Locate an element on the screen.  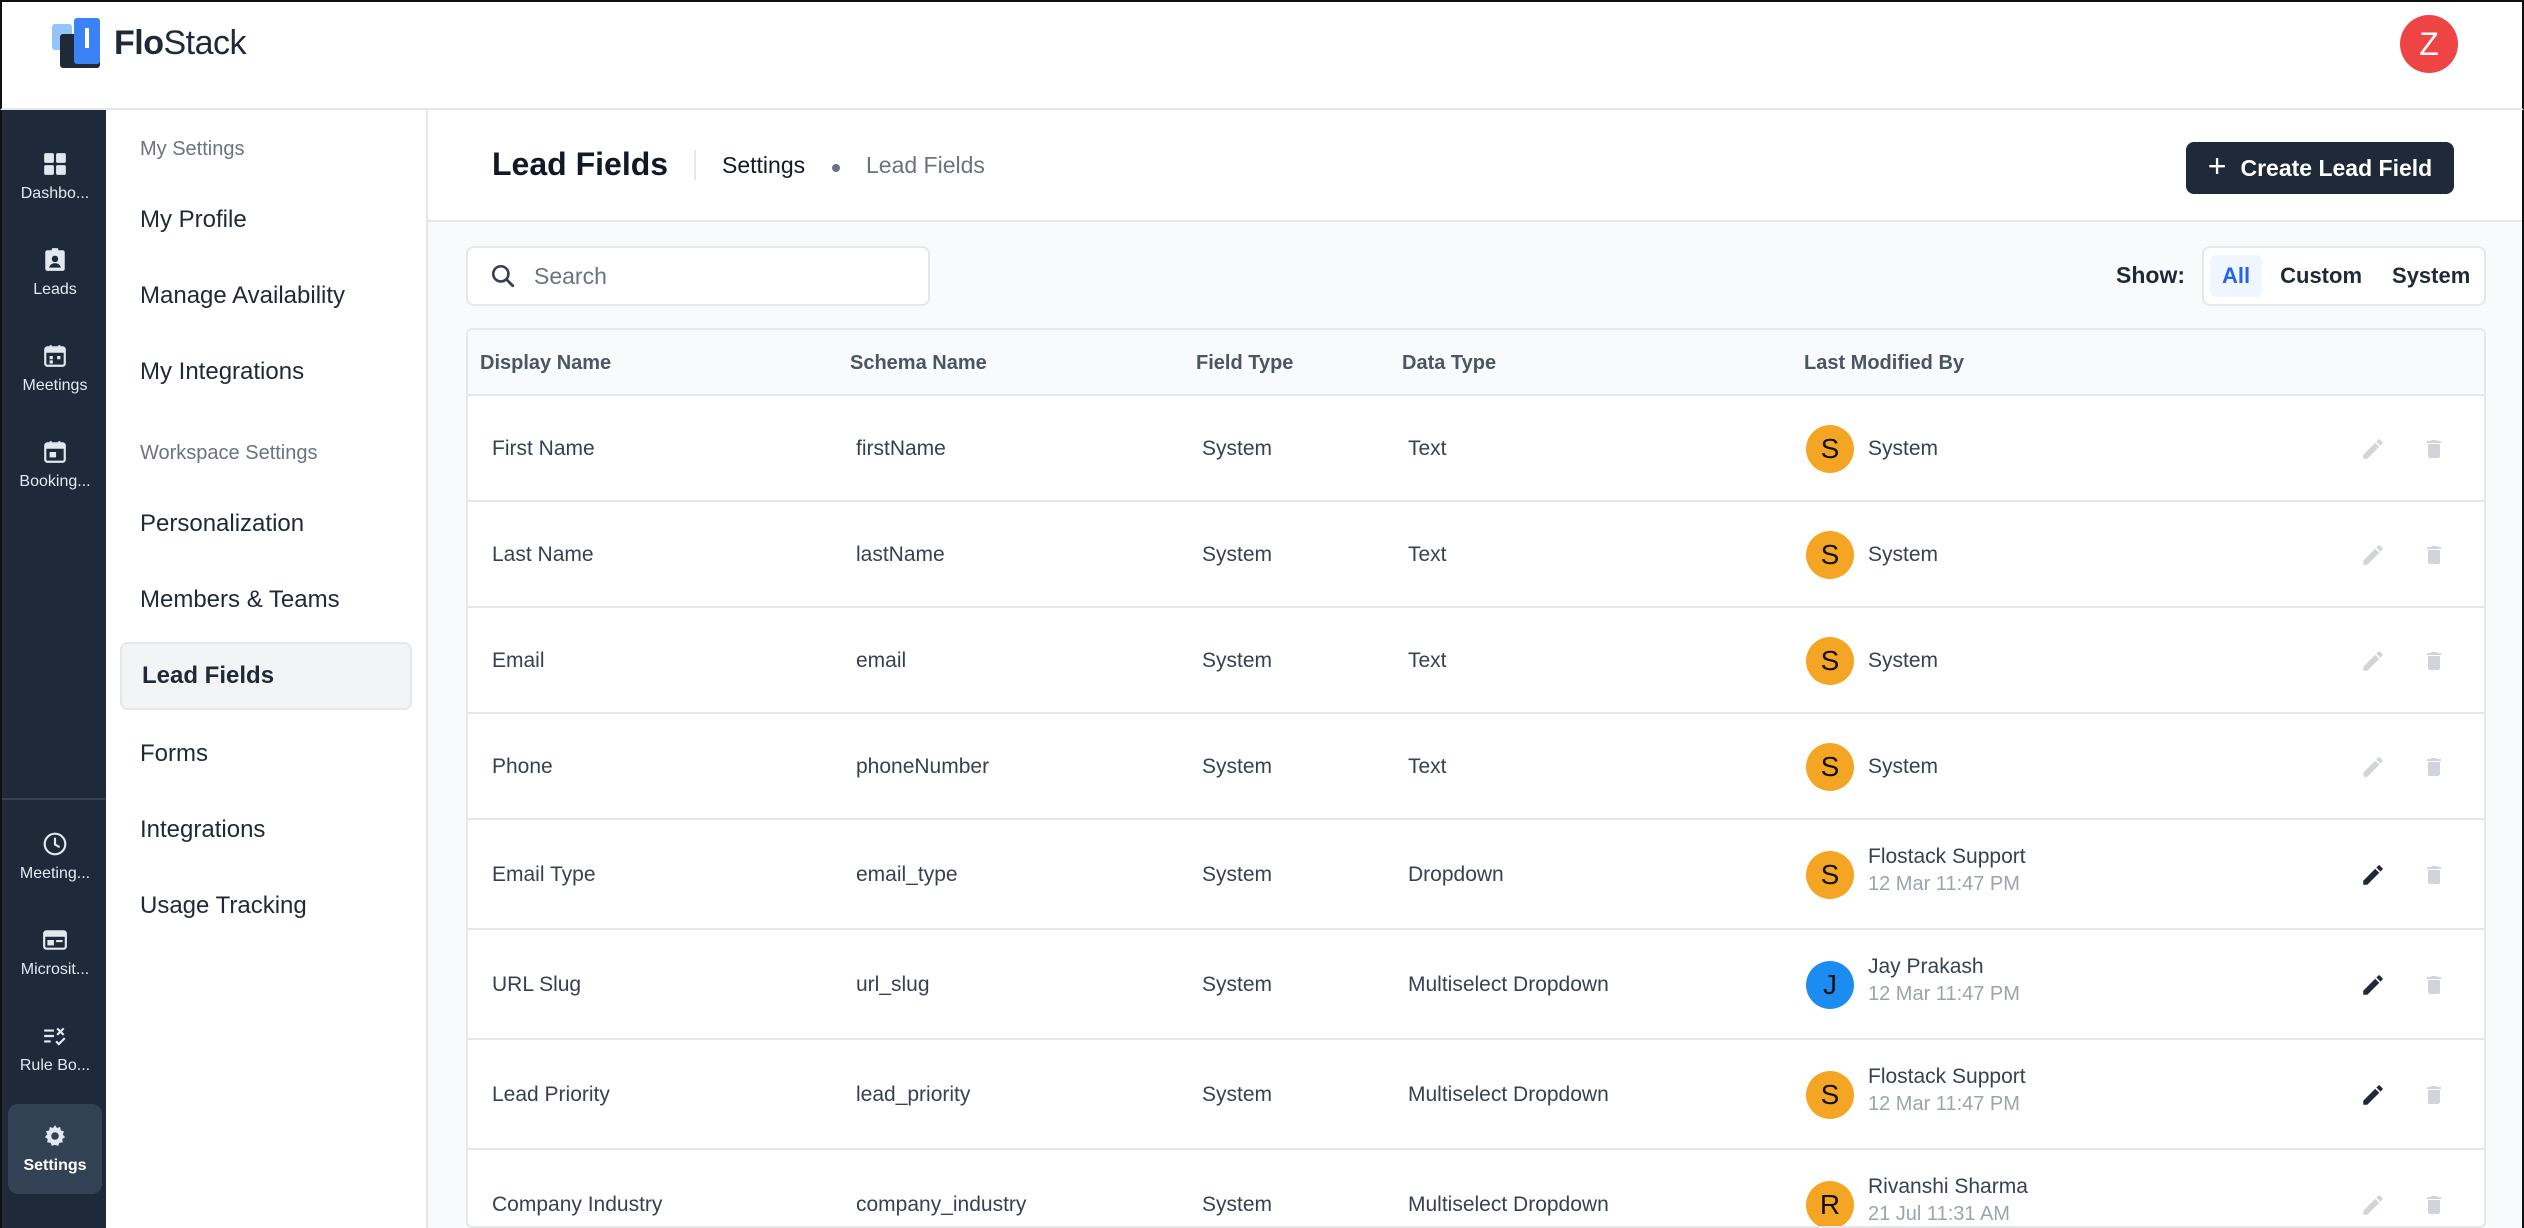
cell-schema-name: url_slug is located at coordinates (893, 984).